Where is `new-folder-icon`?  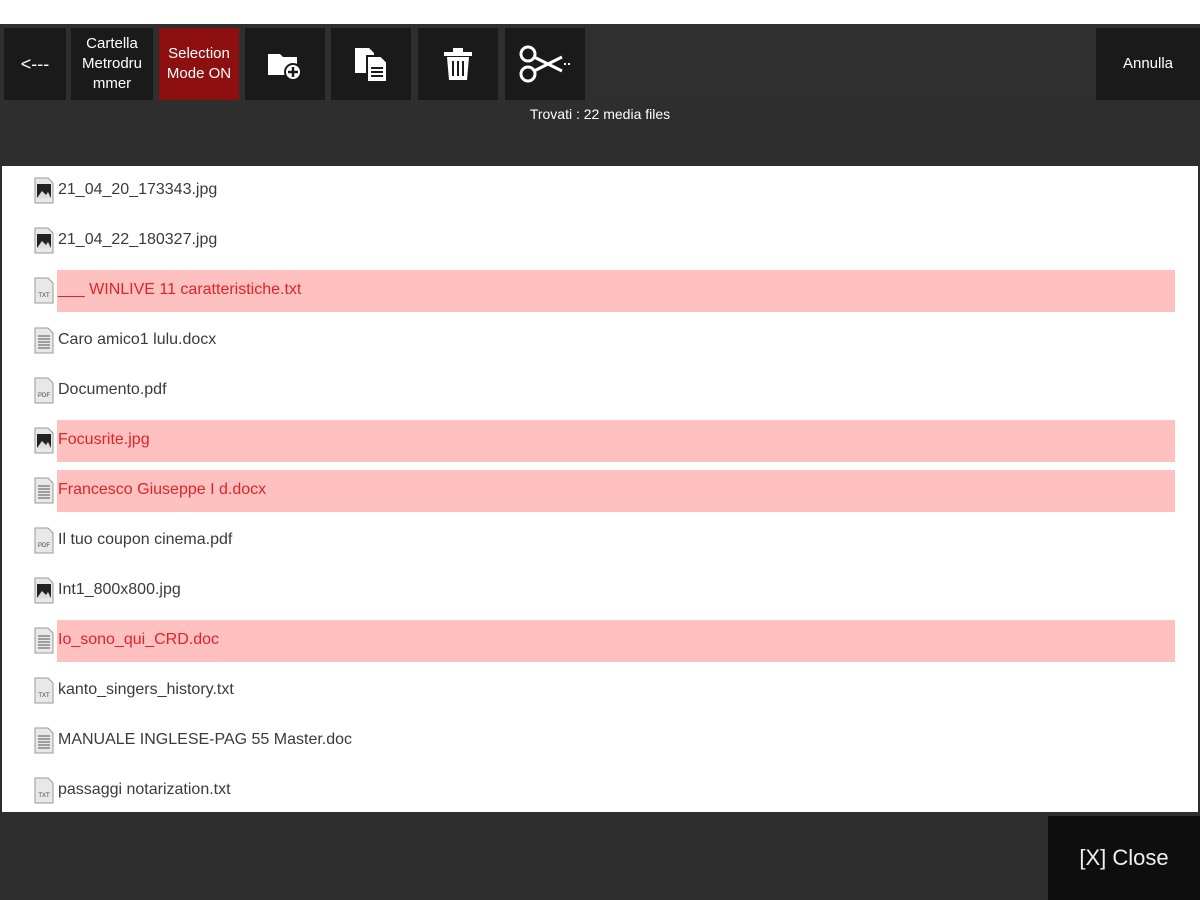 new-folder-icon is located at coordinates (285, 67).